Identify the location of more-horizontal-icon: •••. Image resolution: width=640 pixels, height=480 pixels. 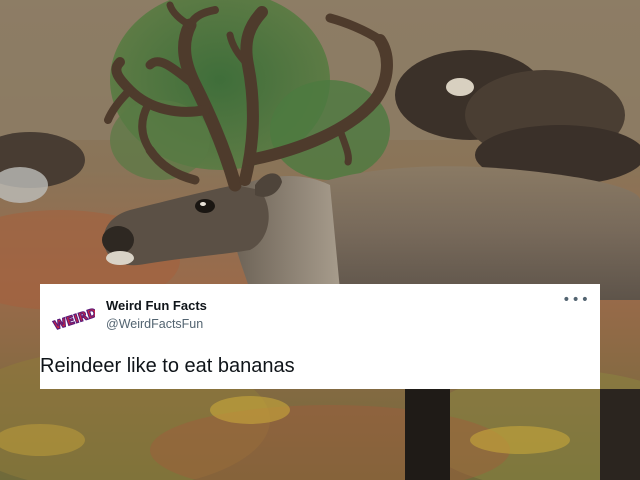
(576, 300).